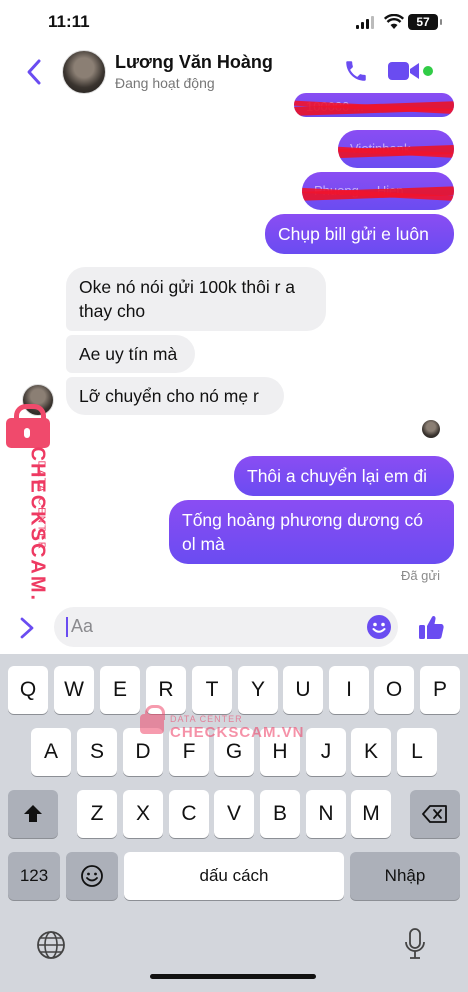 The width and height of the screenshot is (468, 992). What do you see at coordinates (187, 287) in the screenshot?
I see `message-line: Oke nó nói gửi 100k thôi r a` at bounding box center [187, 287].